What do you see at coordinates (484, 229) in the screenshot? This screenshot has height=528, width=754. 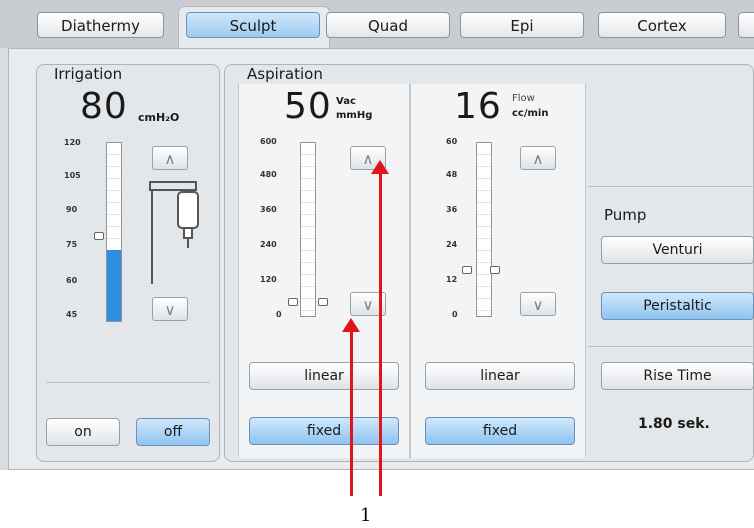 I see `flow-level-bar` at bounding box center [484, 229].